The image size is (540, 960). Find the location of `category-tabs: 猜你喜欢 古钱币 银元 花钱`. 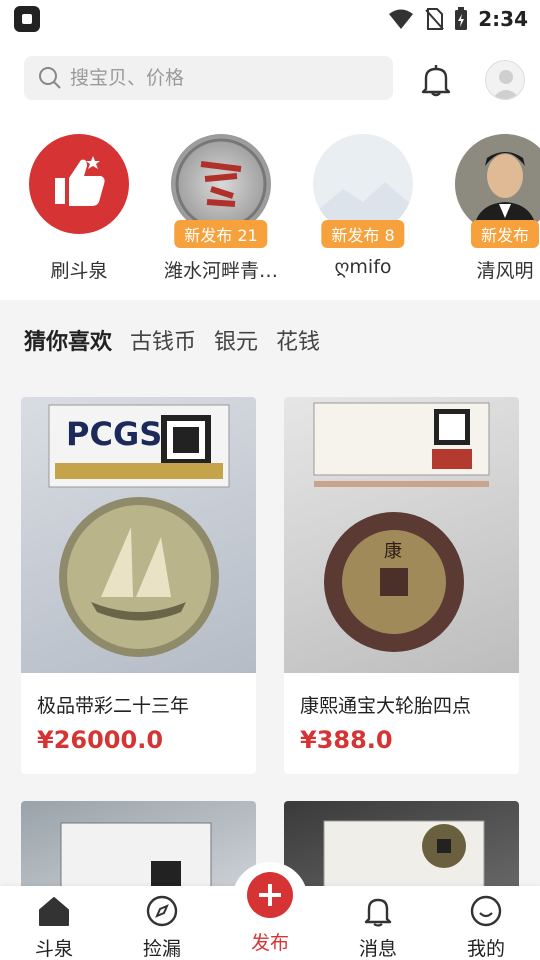

category-tabs: 猜你喜欢 古钱币 银元 花钱 is located at coordinates (270, 340).